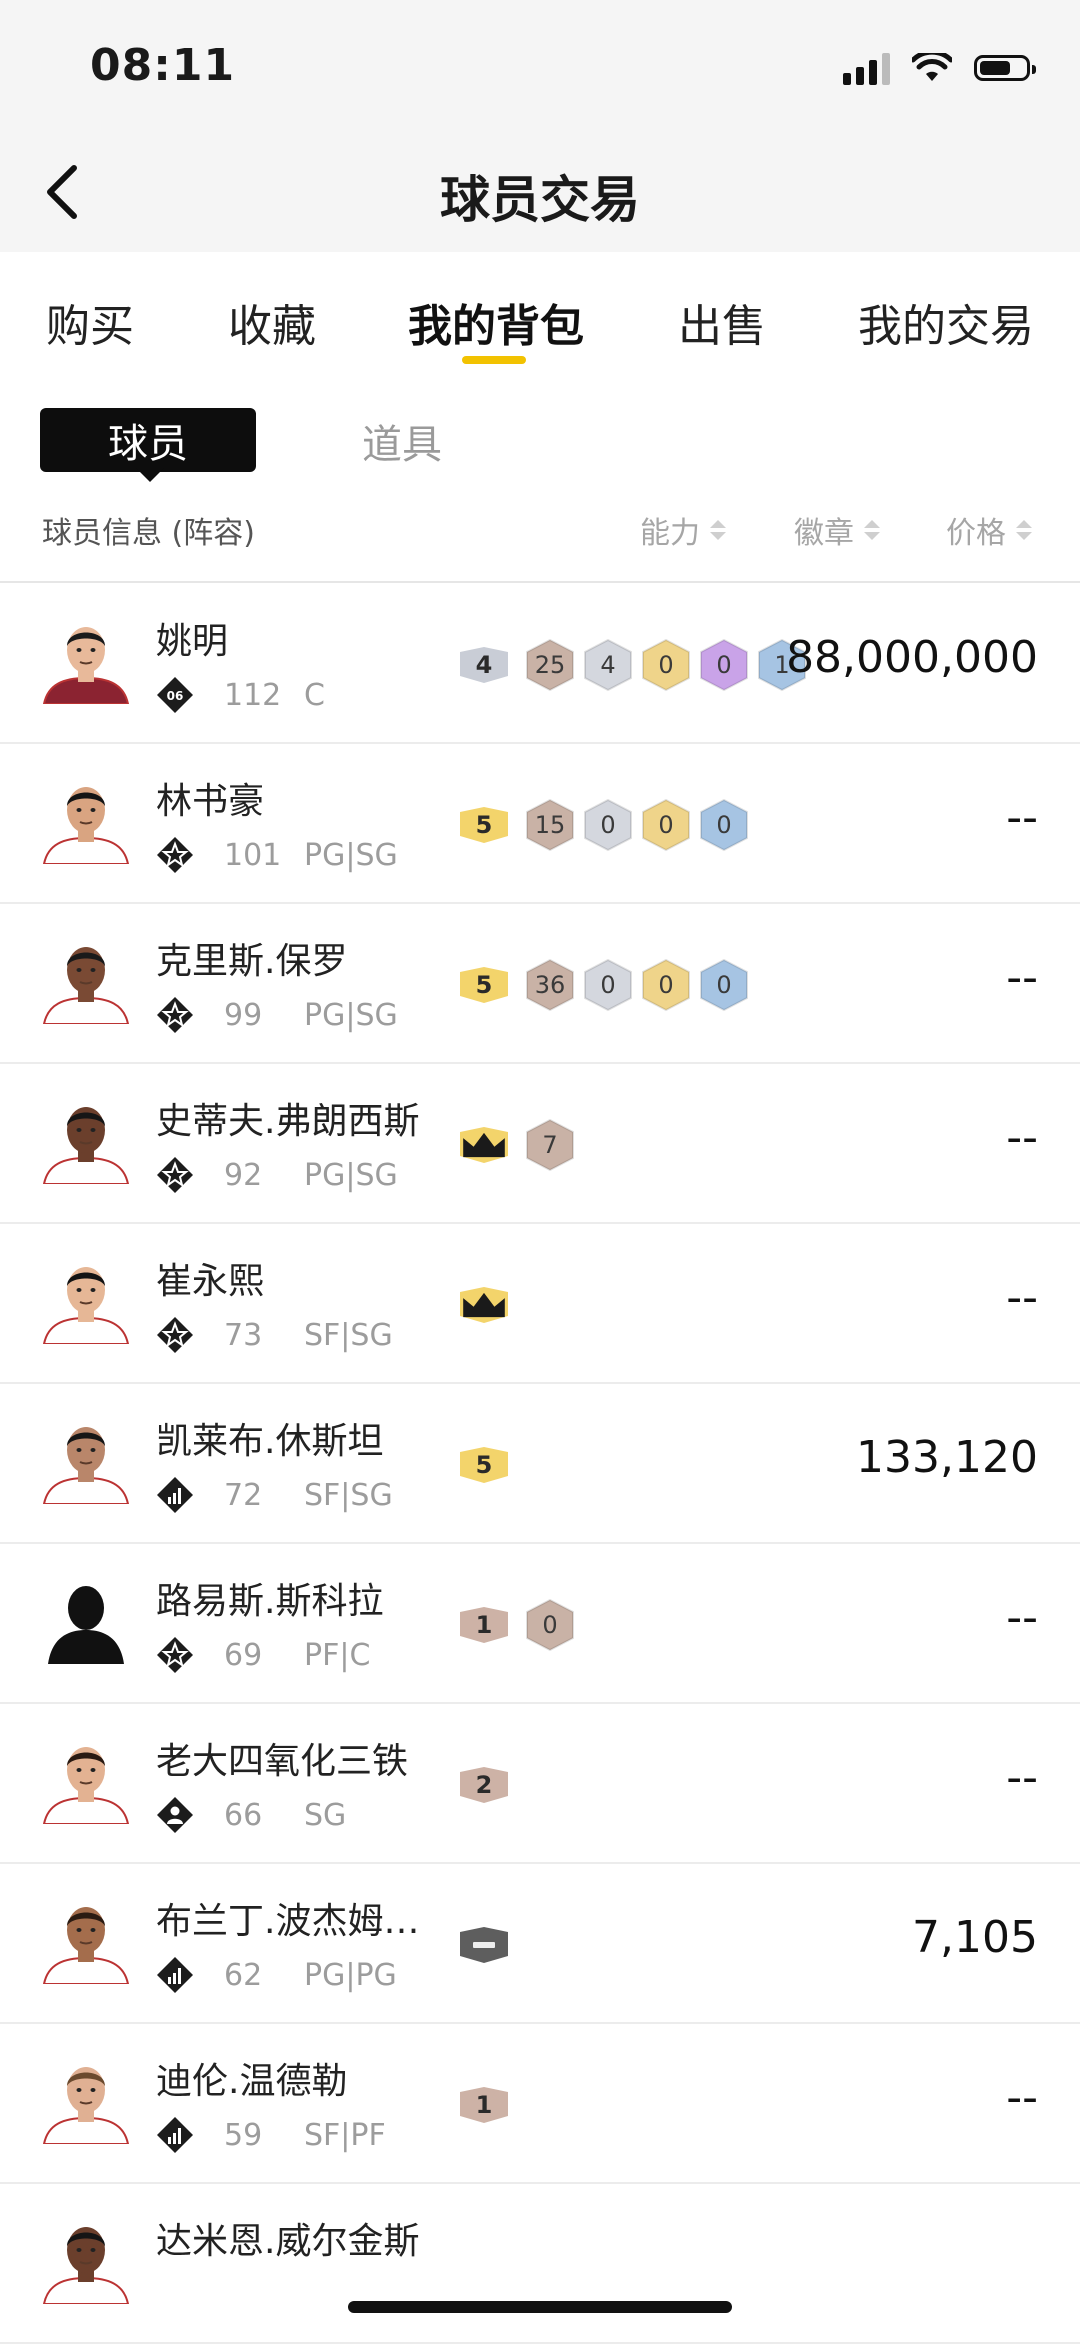 Image resolution: width=1080 pixels, height=2344 pixels. What do you see at coordinates (540, 2264) in the screenshot?
I see `player-row: 达米恩.威尔金斯` at bounding box center [540, 2264].